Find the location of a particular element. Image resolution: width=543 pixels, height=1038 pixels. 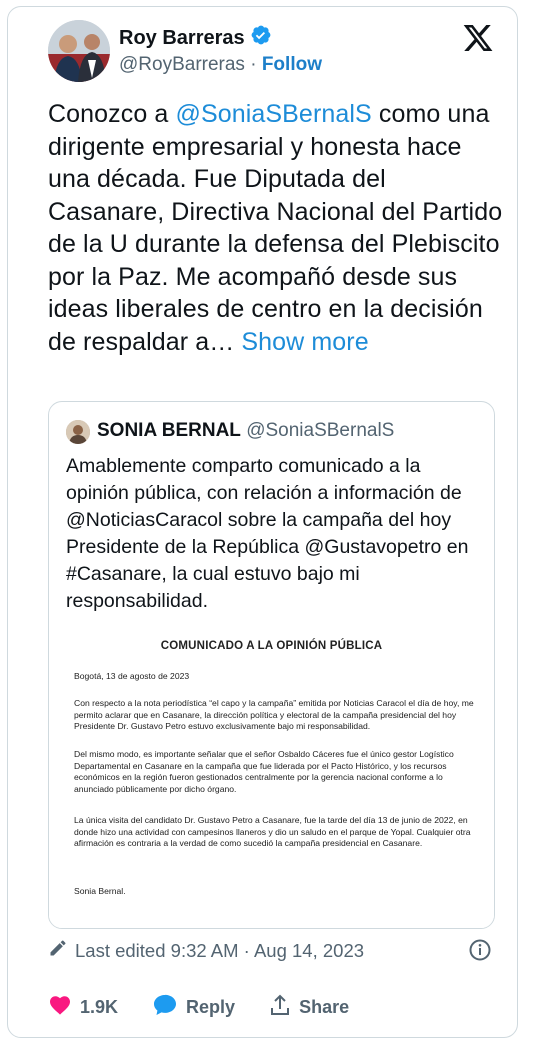

mention-link: @SoniaSBernalS is located at coordinates (273, 114).